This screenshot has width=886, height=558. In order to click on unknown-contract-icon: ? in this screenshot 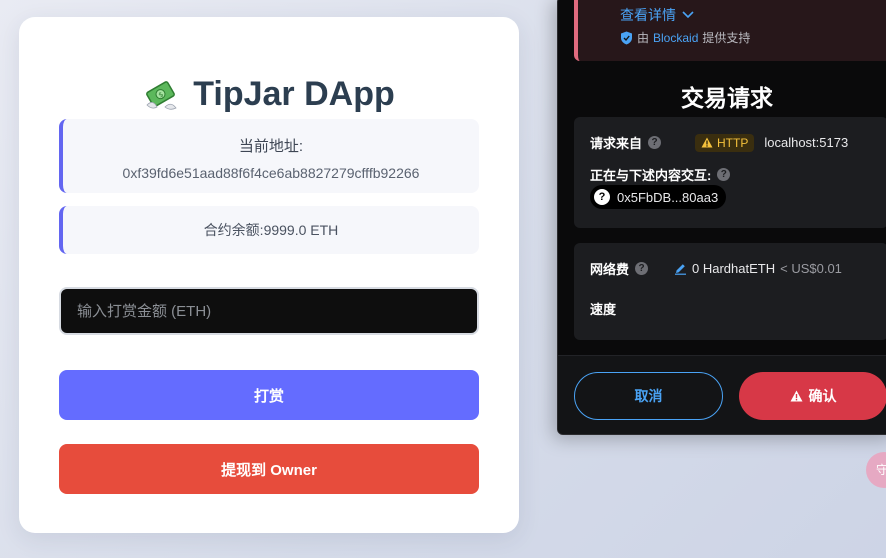, I will do `click(602, 197)`.